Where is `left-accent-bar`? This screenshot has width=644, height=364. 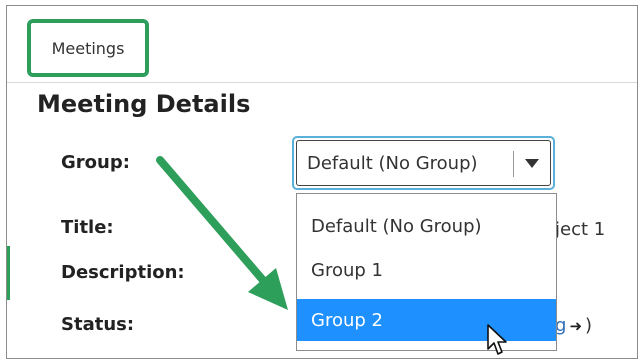
left-accent-bar is located at coordinates (8, 273).